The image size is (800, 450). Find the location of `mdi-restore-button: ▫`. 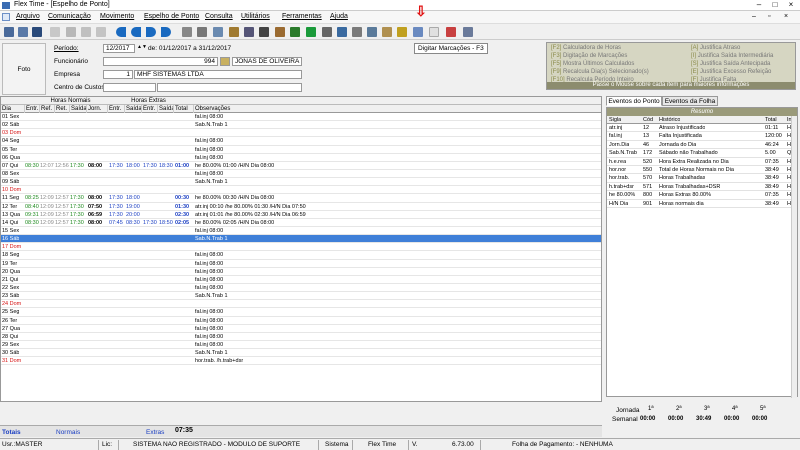

mdi-restore-button: ▫ is located at coordinates (769, 16).